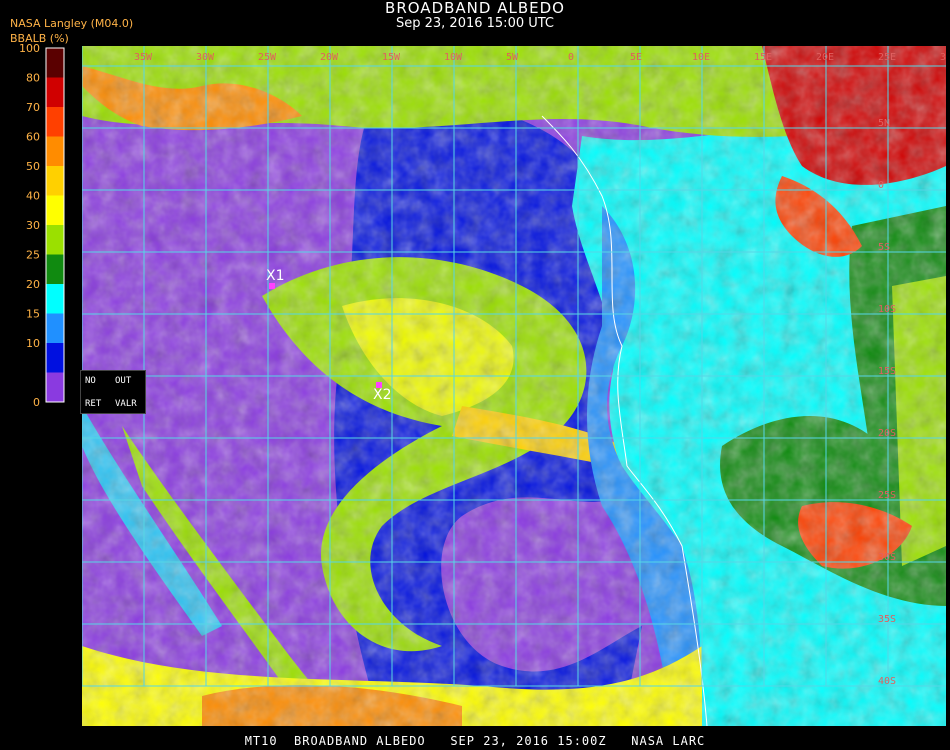  I want to click on longitude-label: 0, so click(571, 57).